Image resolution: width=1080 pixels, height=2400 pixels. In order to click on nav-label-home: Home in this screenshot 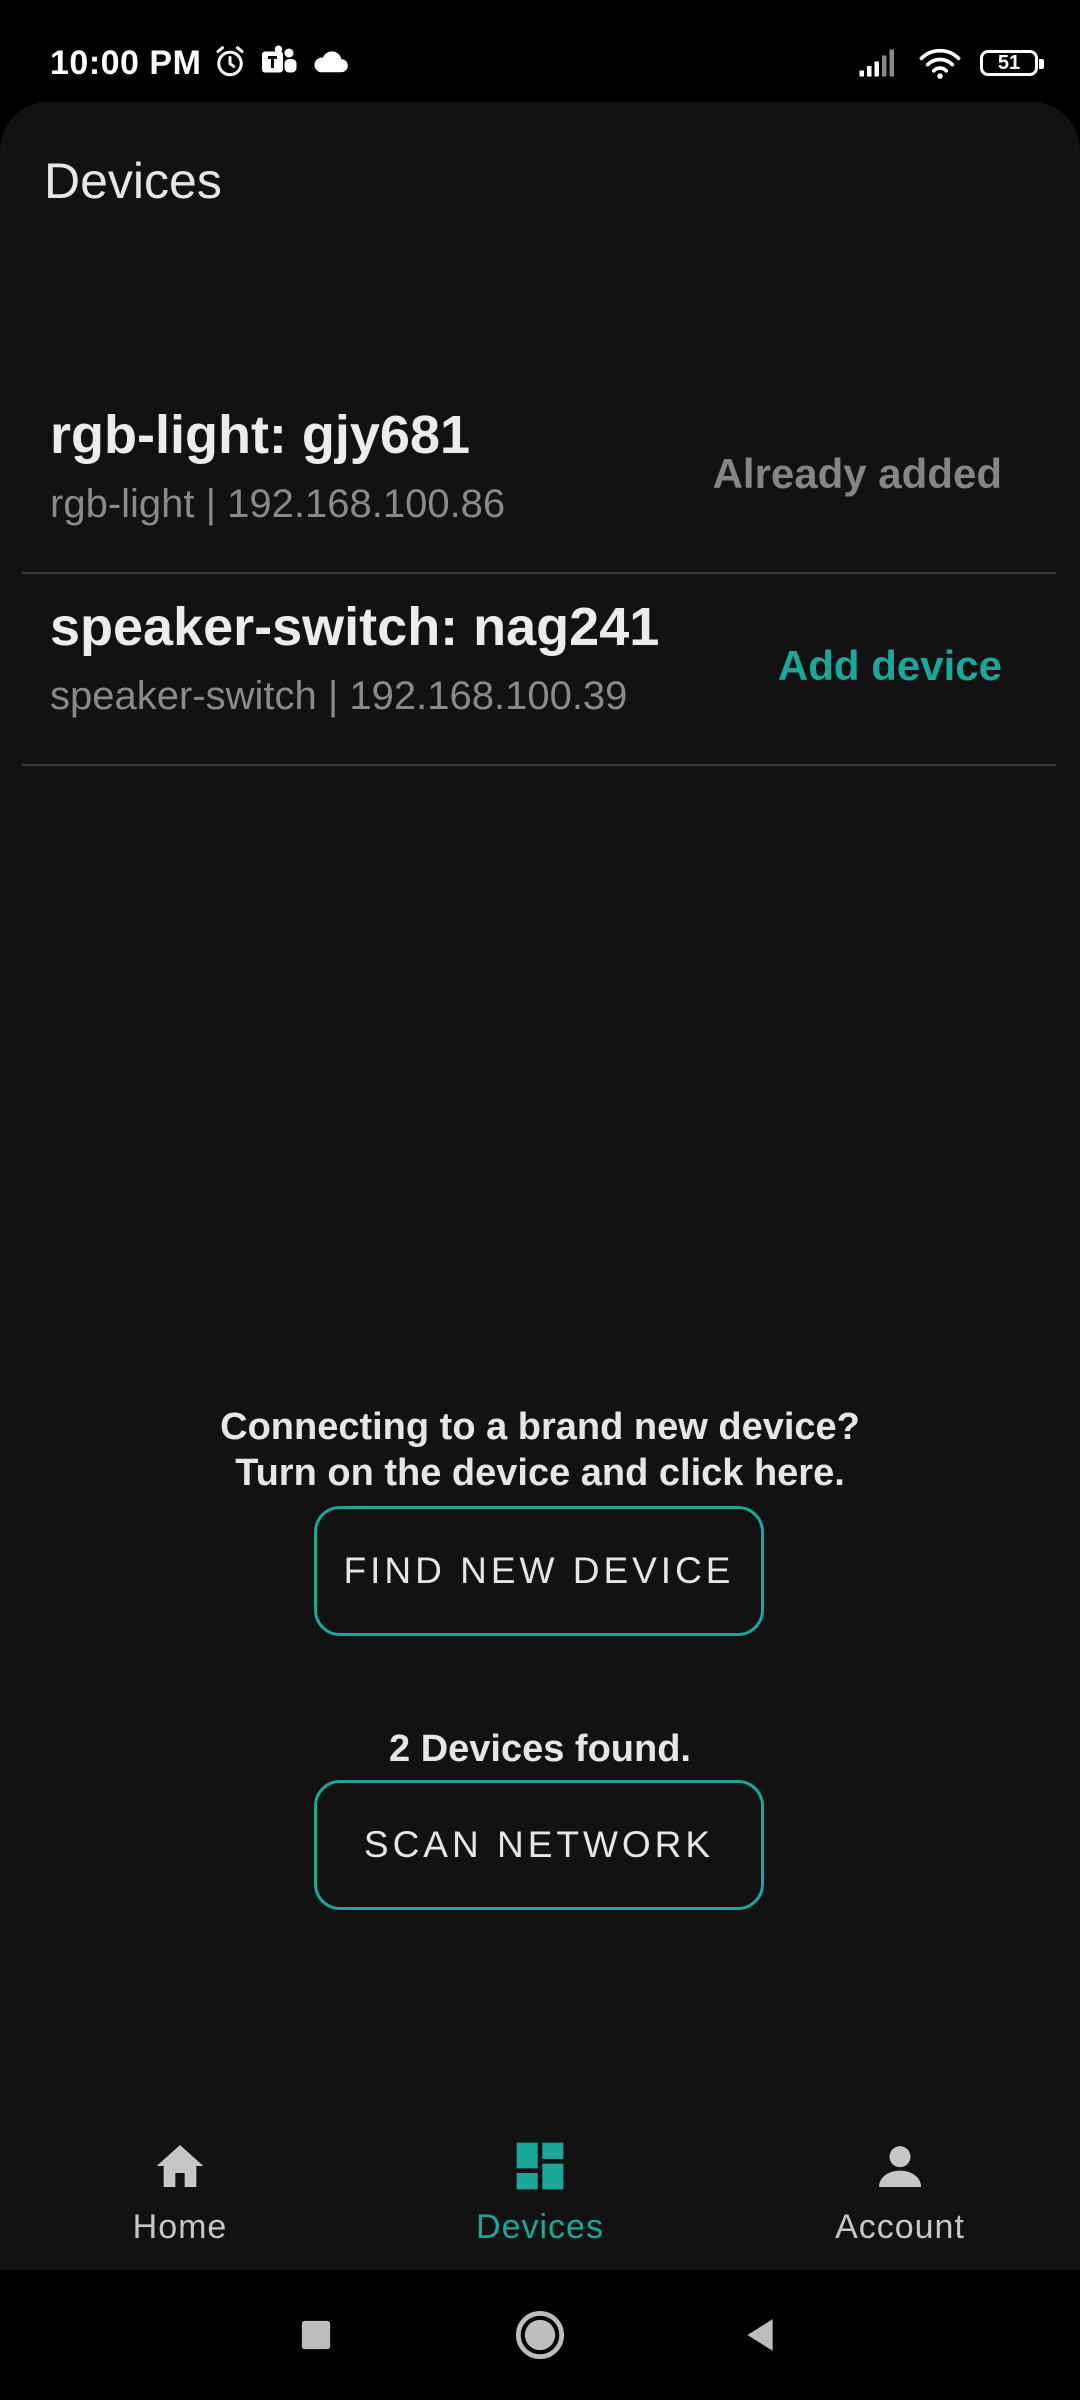, I will do `click(180, 2227)`.